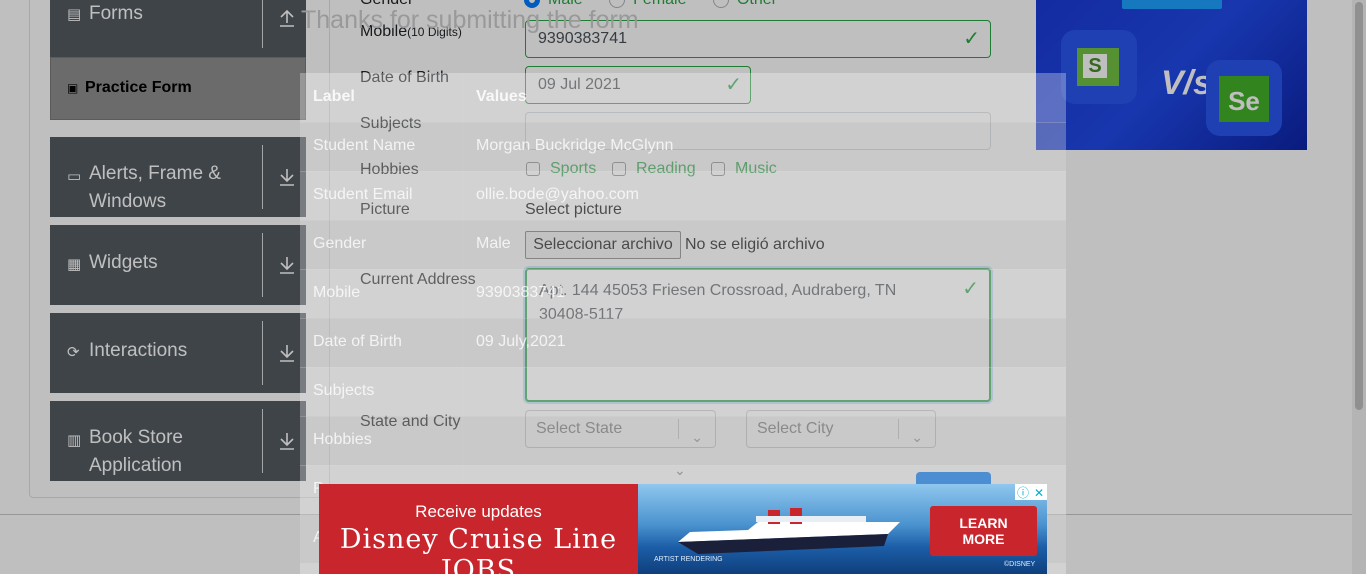 The height and width of the screenshot is (574, 1366). What do you see at coordinates (1023, 494) in the screenshot?
I see `ad-info-icon: ⓘ` at bounding box center [1023, 494].